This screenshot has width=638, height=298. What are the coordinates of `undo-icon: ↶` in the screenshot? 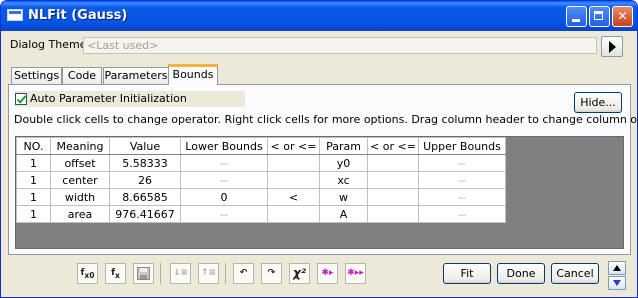 It's located at (243, 273).